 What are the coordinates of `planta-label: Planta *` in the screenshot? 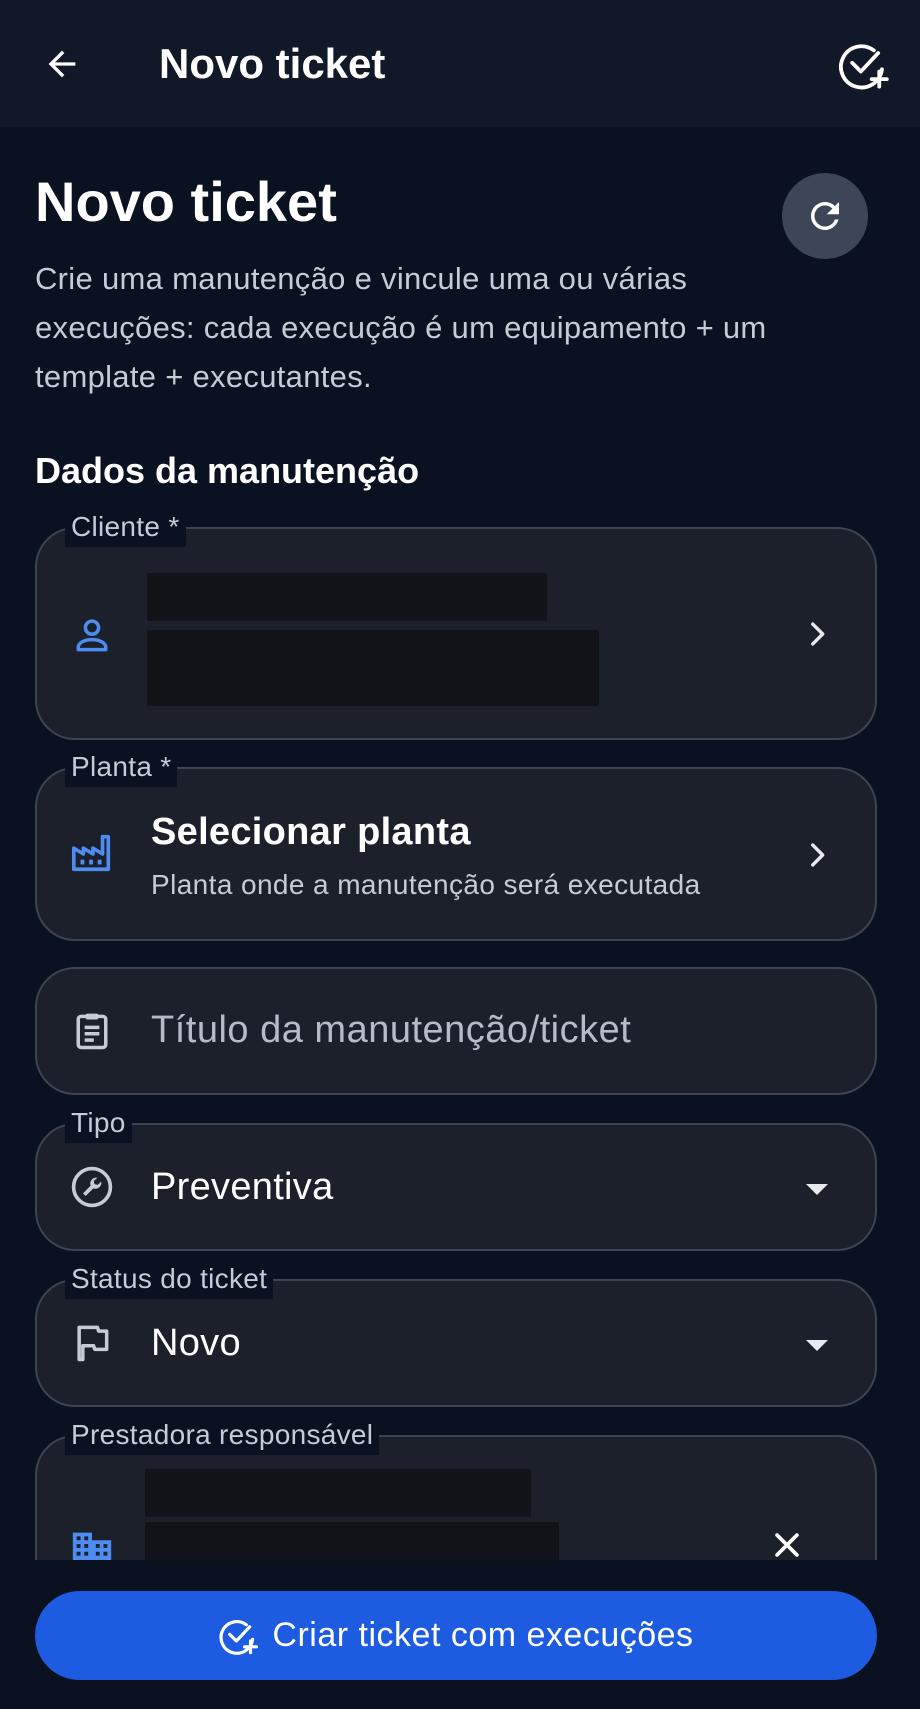 It's located at (121, 767).